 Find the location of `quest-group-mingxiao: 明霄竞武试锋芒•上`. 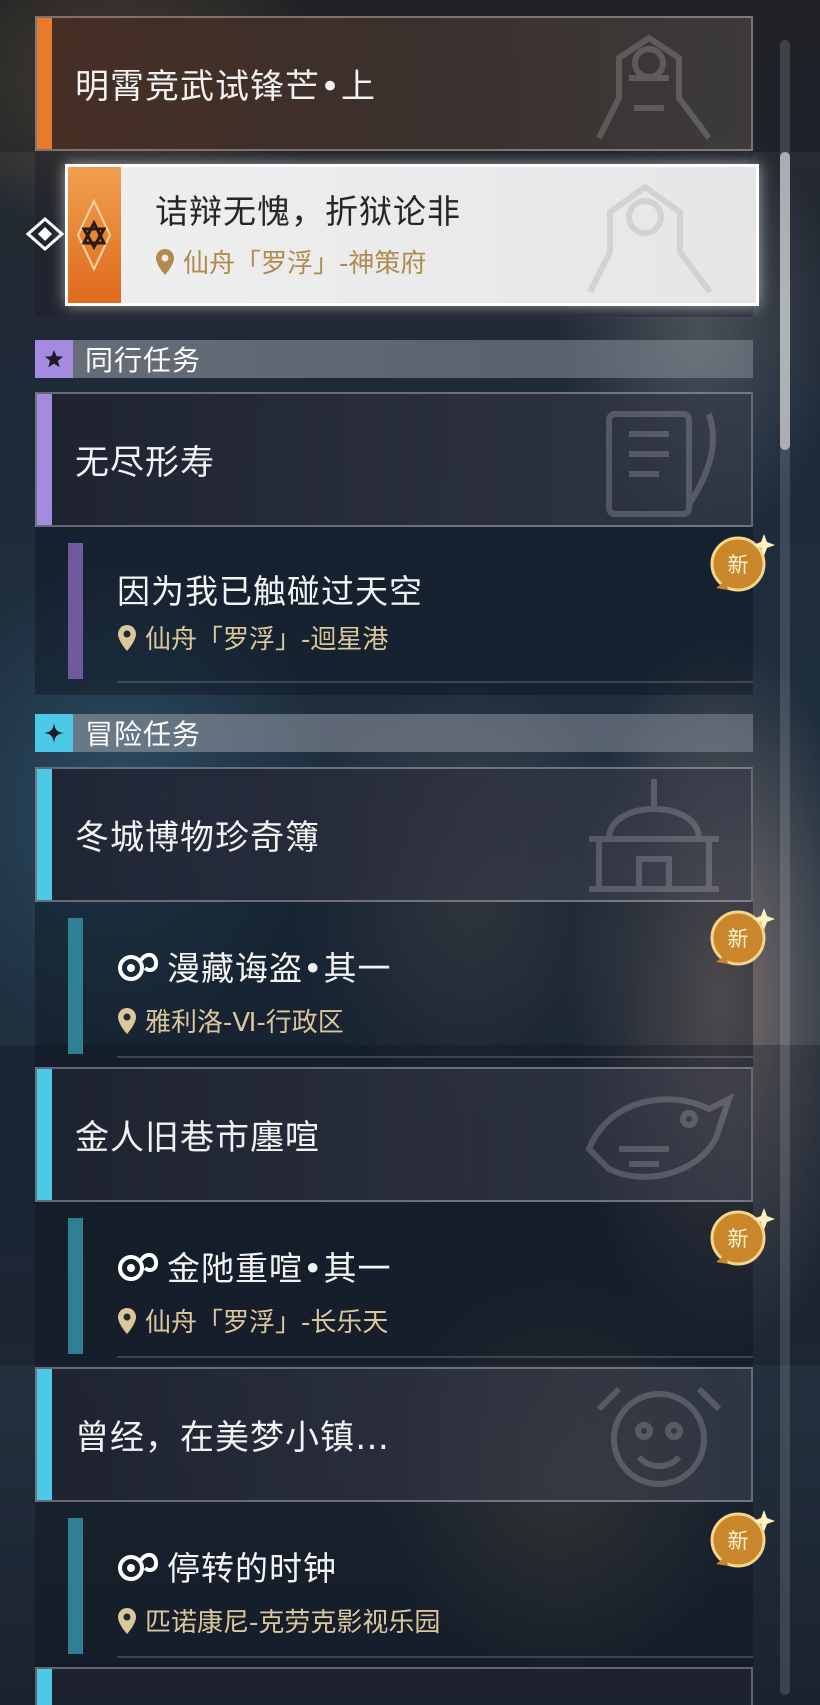

quest-group-mingxiao: 明霄竞武试锋芒•上 is located at coordinates (394, 83).